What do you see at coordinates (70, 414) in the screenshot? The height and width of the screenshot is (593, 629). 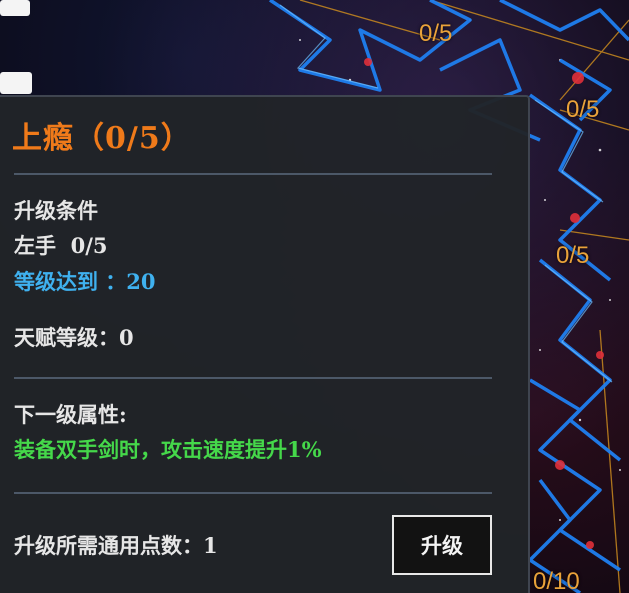 I see `next-level-heading: 下一级属性:` at bounding box center [70, 414].